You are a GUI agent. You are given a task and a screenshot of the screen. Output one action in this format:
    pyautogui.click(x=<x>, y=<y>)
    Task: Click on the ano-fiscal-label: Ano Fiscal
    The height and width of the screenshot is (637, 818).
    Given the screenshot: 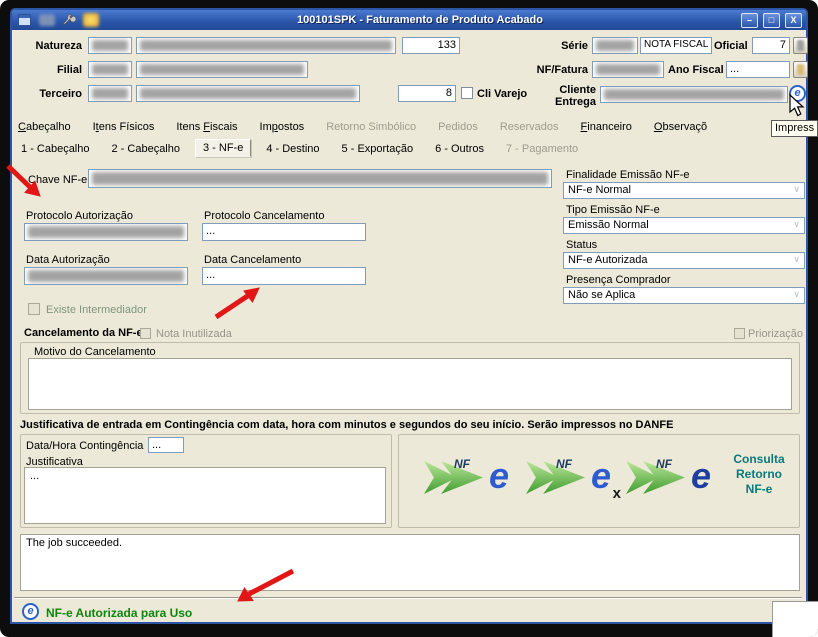 What is the action you would take?
    pyautogui.click(x=696, y=70)
    